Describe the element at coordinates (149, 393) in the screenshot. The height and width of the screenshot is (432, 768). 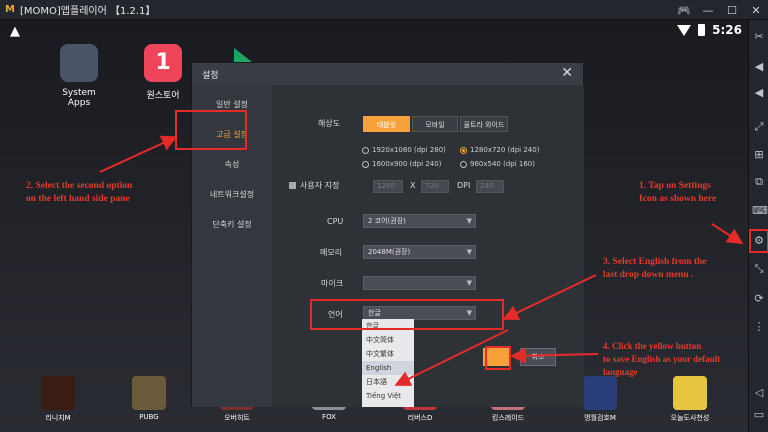
I see `pubg-icon` at that location.